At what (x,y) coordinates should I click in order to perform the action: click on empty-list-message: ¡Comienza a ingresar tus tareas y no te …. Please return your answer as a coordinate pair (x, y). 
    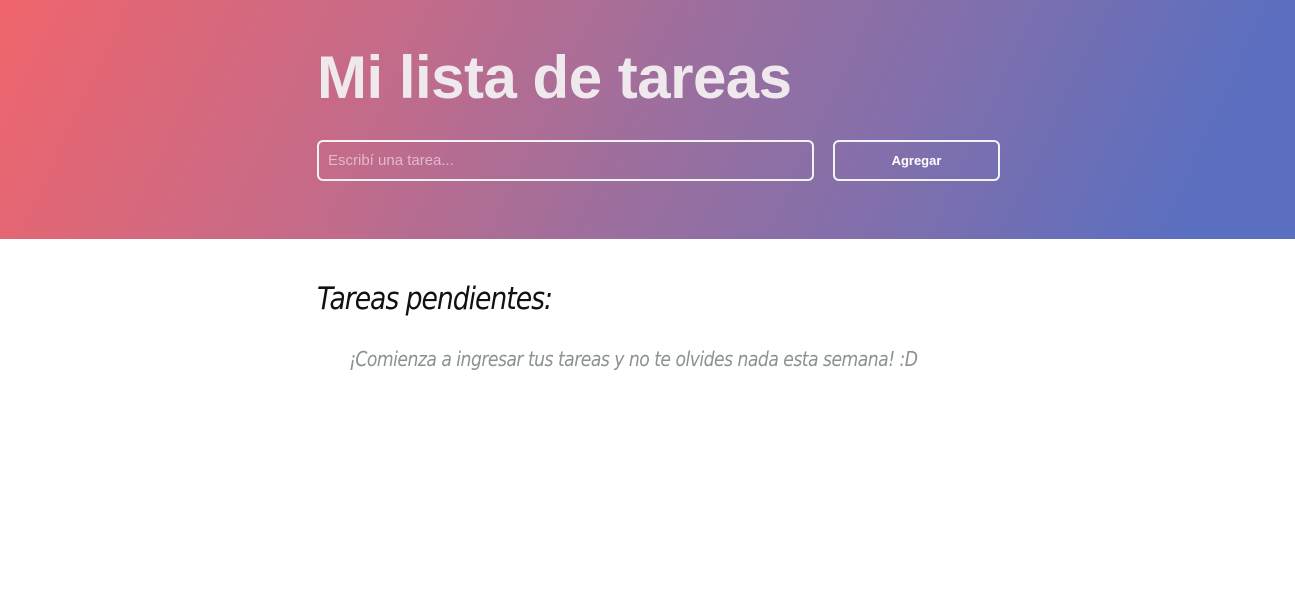
    Looking at the image, I should click on (633, 359).